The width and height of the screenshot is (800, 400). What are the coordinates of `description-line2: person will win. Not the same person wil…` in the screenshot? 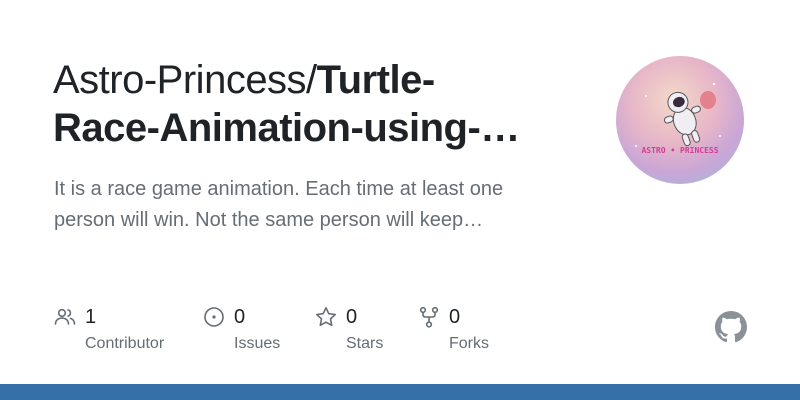 It's located at (269, 220).